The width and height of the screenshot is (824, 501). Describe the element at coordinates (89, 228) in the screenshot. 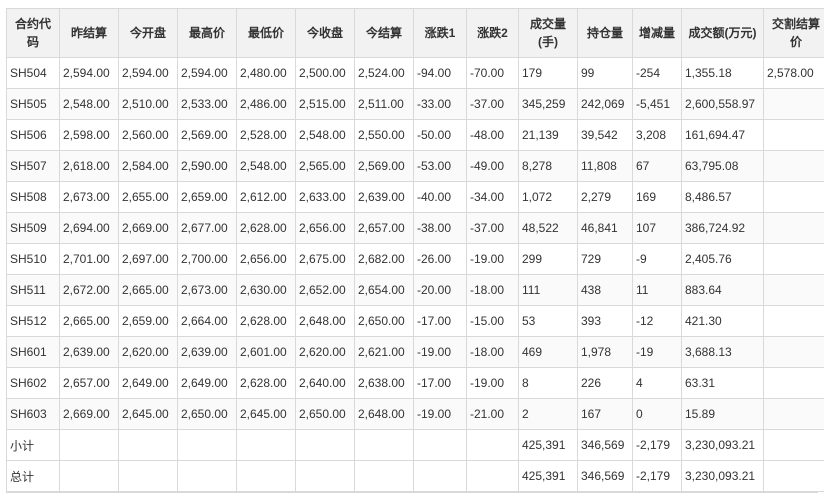

I see `table-cell: 2,694.00` at that location.